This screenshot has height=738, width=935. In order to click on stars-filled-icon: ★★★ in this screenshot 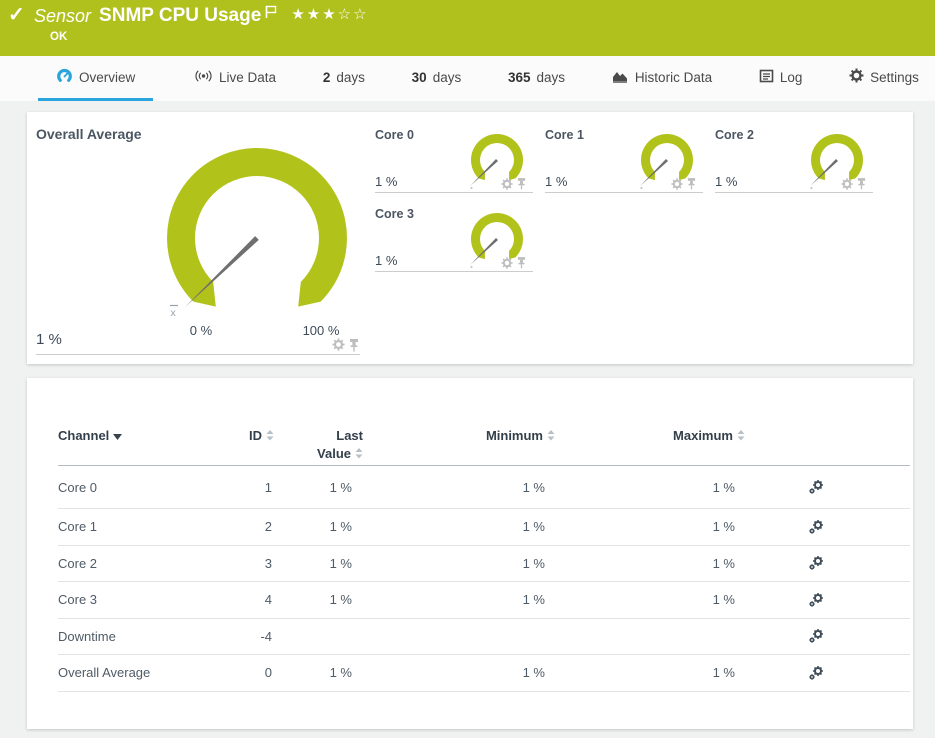, I will do `click(314, 14)`.